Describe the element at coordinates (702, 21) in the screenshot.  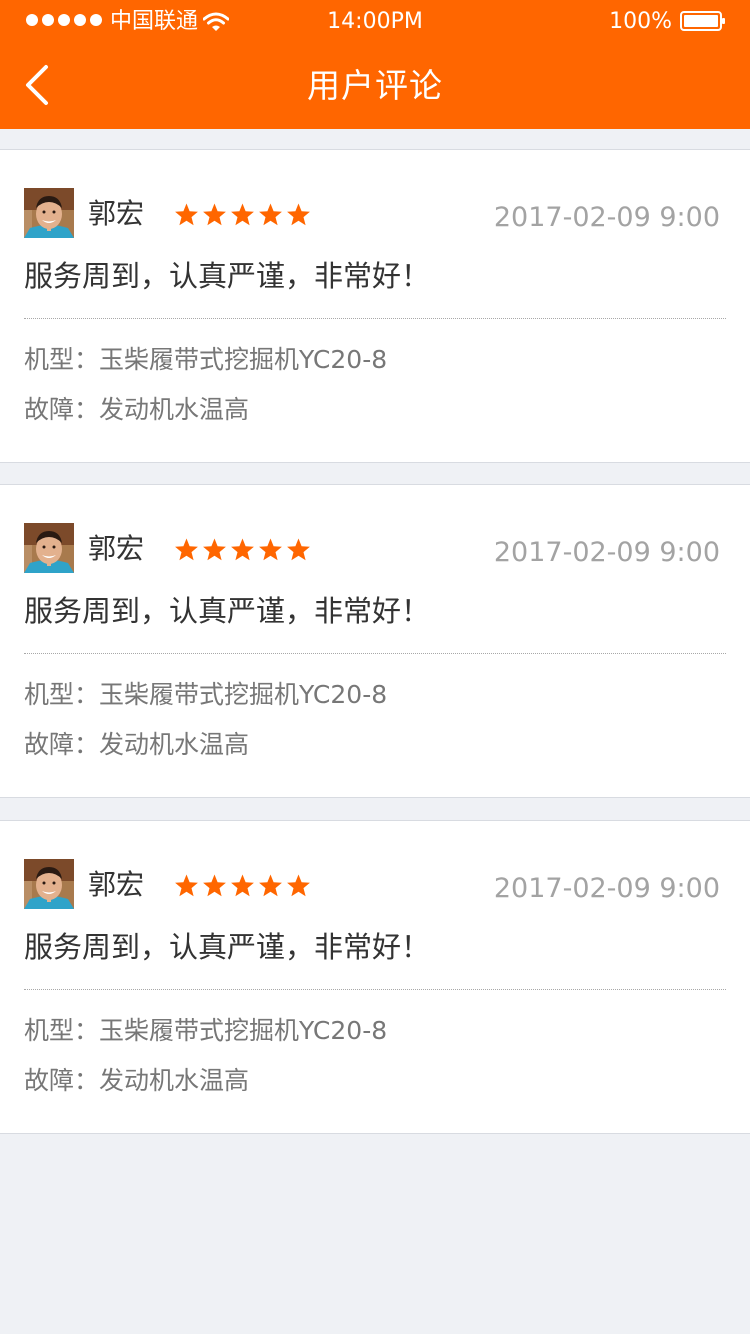
I see `battery-icon` at that location.